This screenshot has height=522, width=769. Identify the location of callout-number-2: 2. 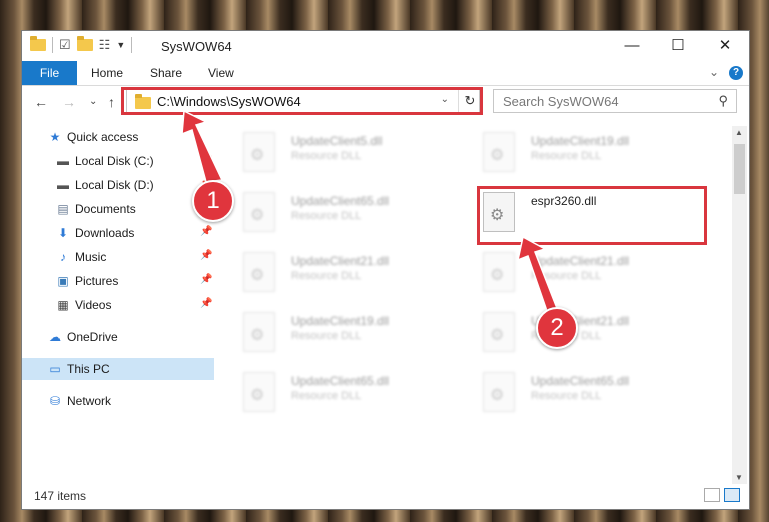
(557, 328).